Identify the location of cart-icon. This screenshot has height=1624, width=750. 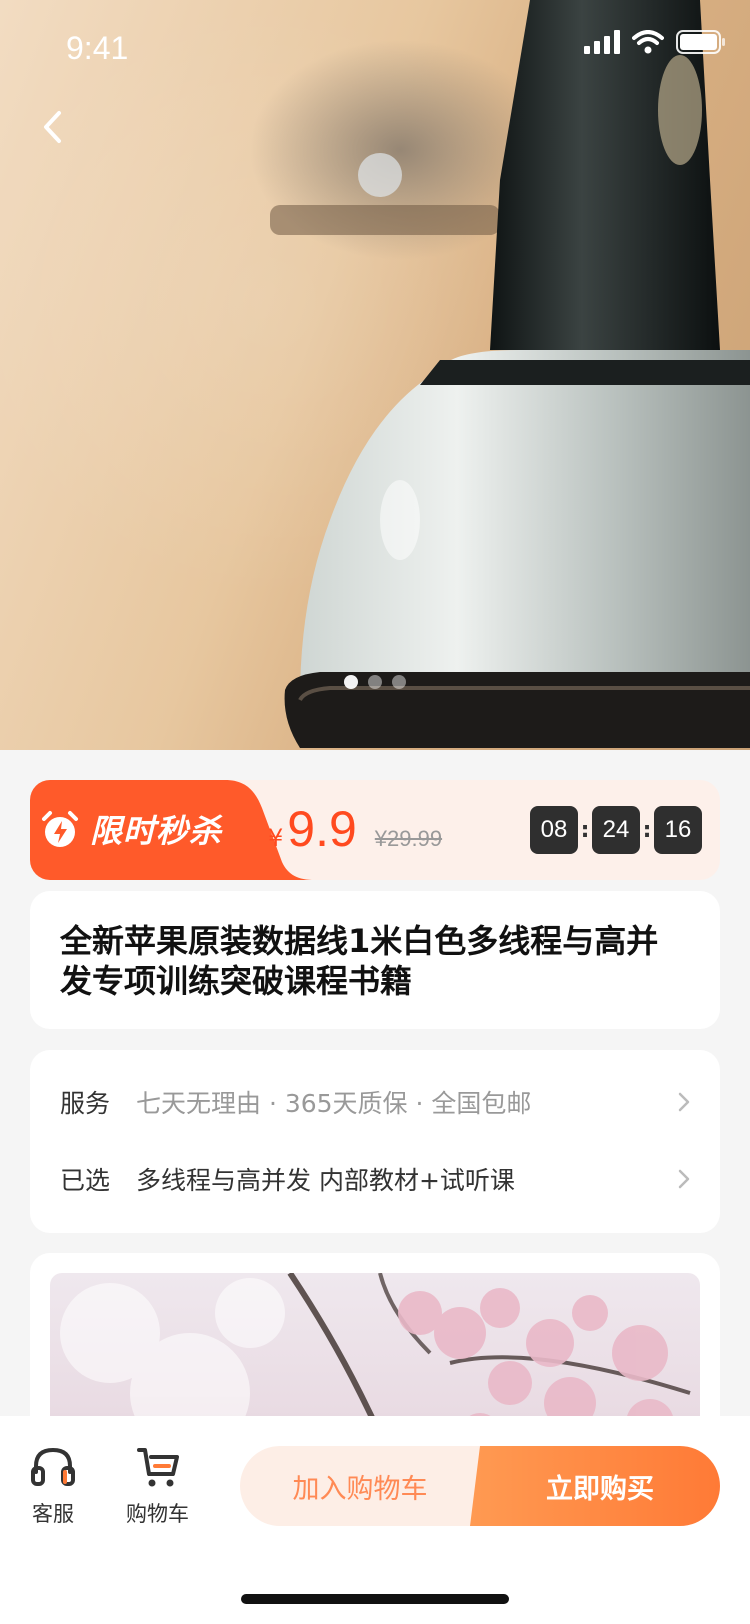
(157, 1467).